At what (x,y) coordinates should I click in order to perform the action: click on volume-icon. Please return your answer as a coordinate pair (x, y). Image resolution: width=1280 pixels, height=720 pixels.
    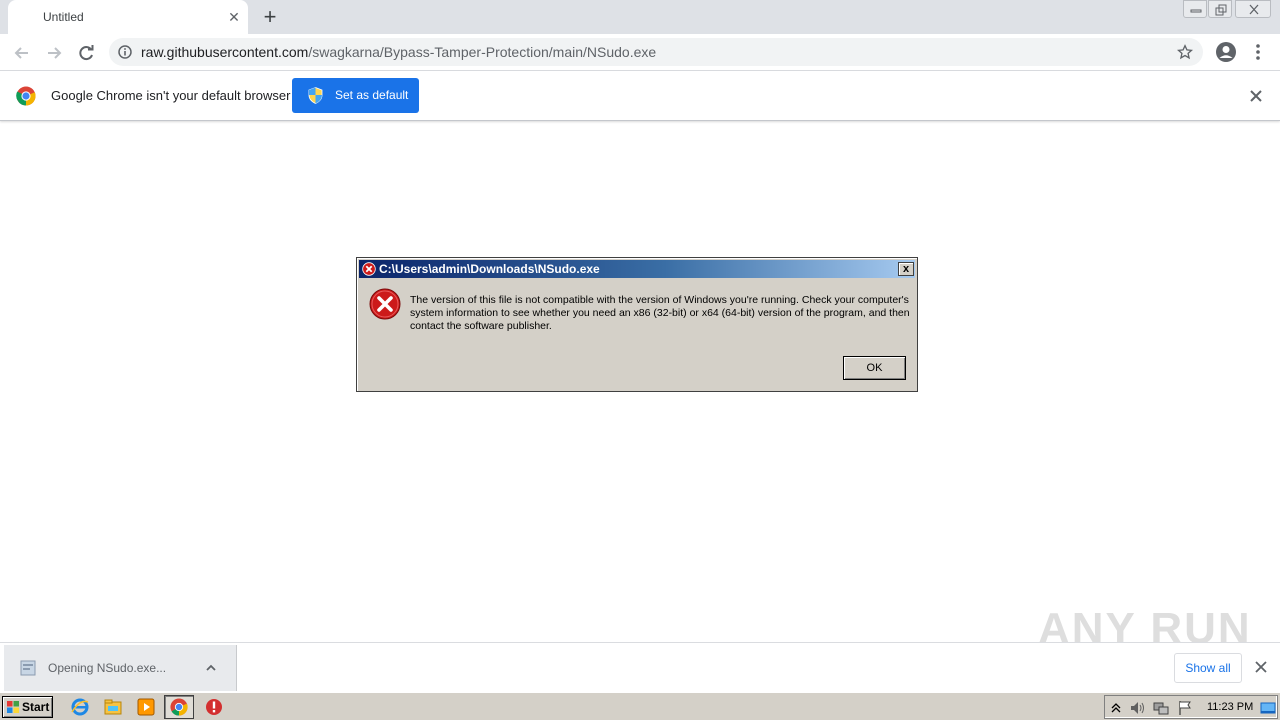
    Looking at the image, I should click on (1137, 708).